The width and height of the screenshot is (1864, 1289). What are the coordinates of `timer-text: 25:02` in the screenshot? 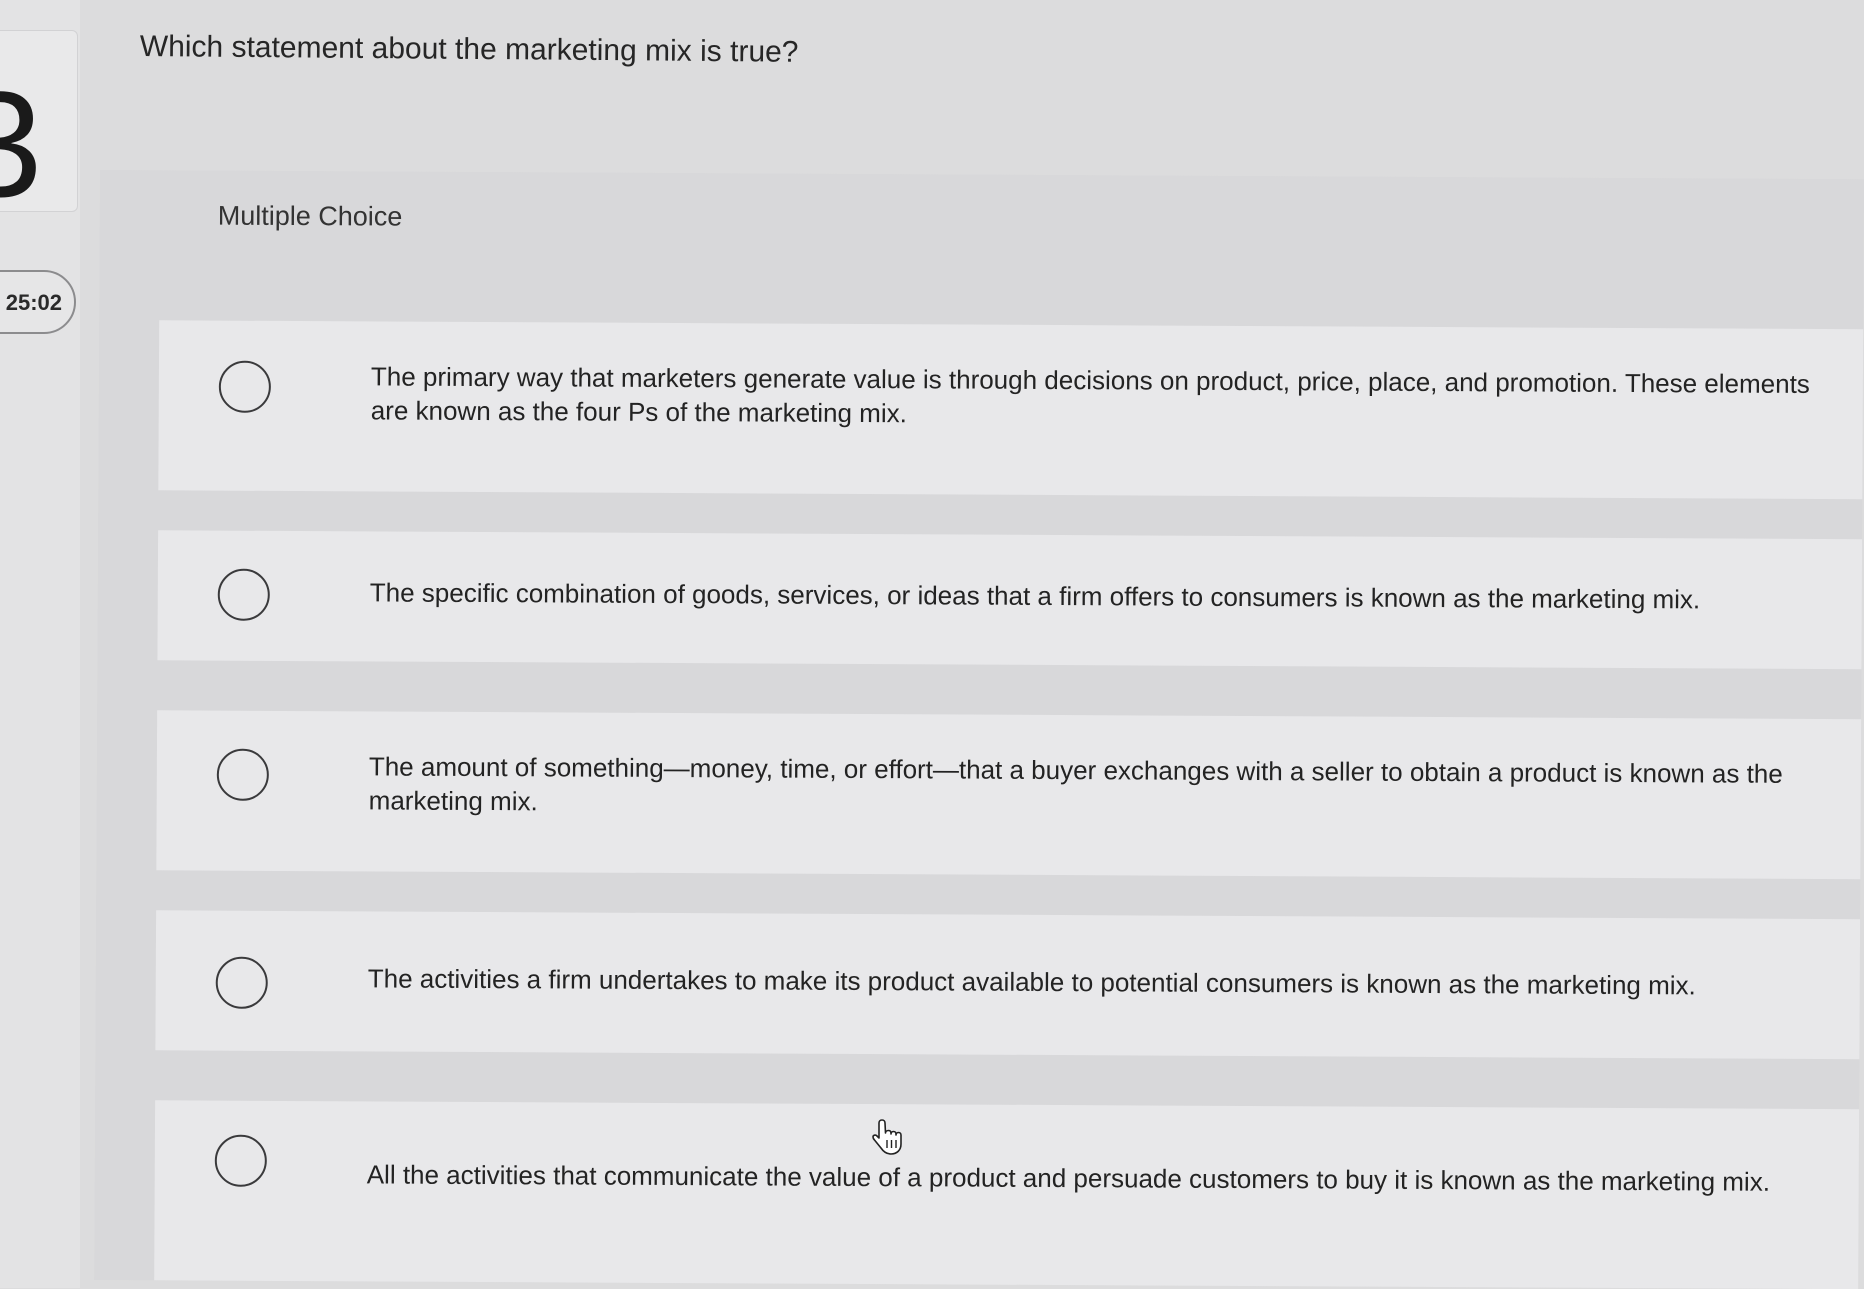 It's located at (33, 302).